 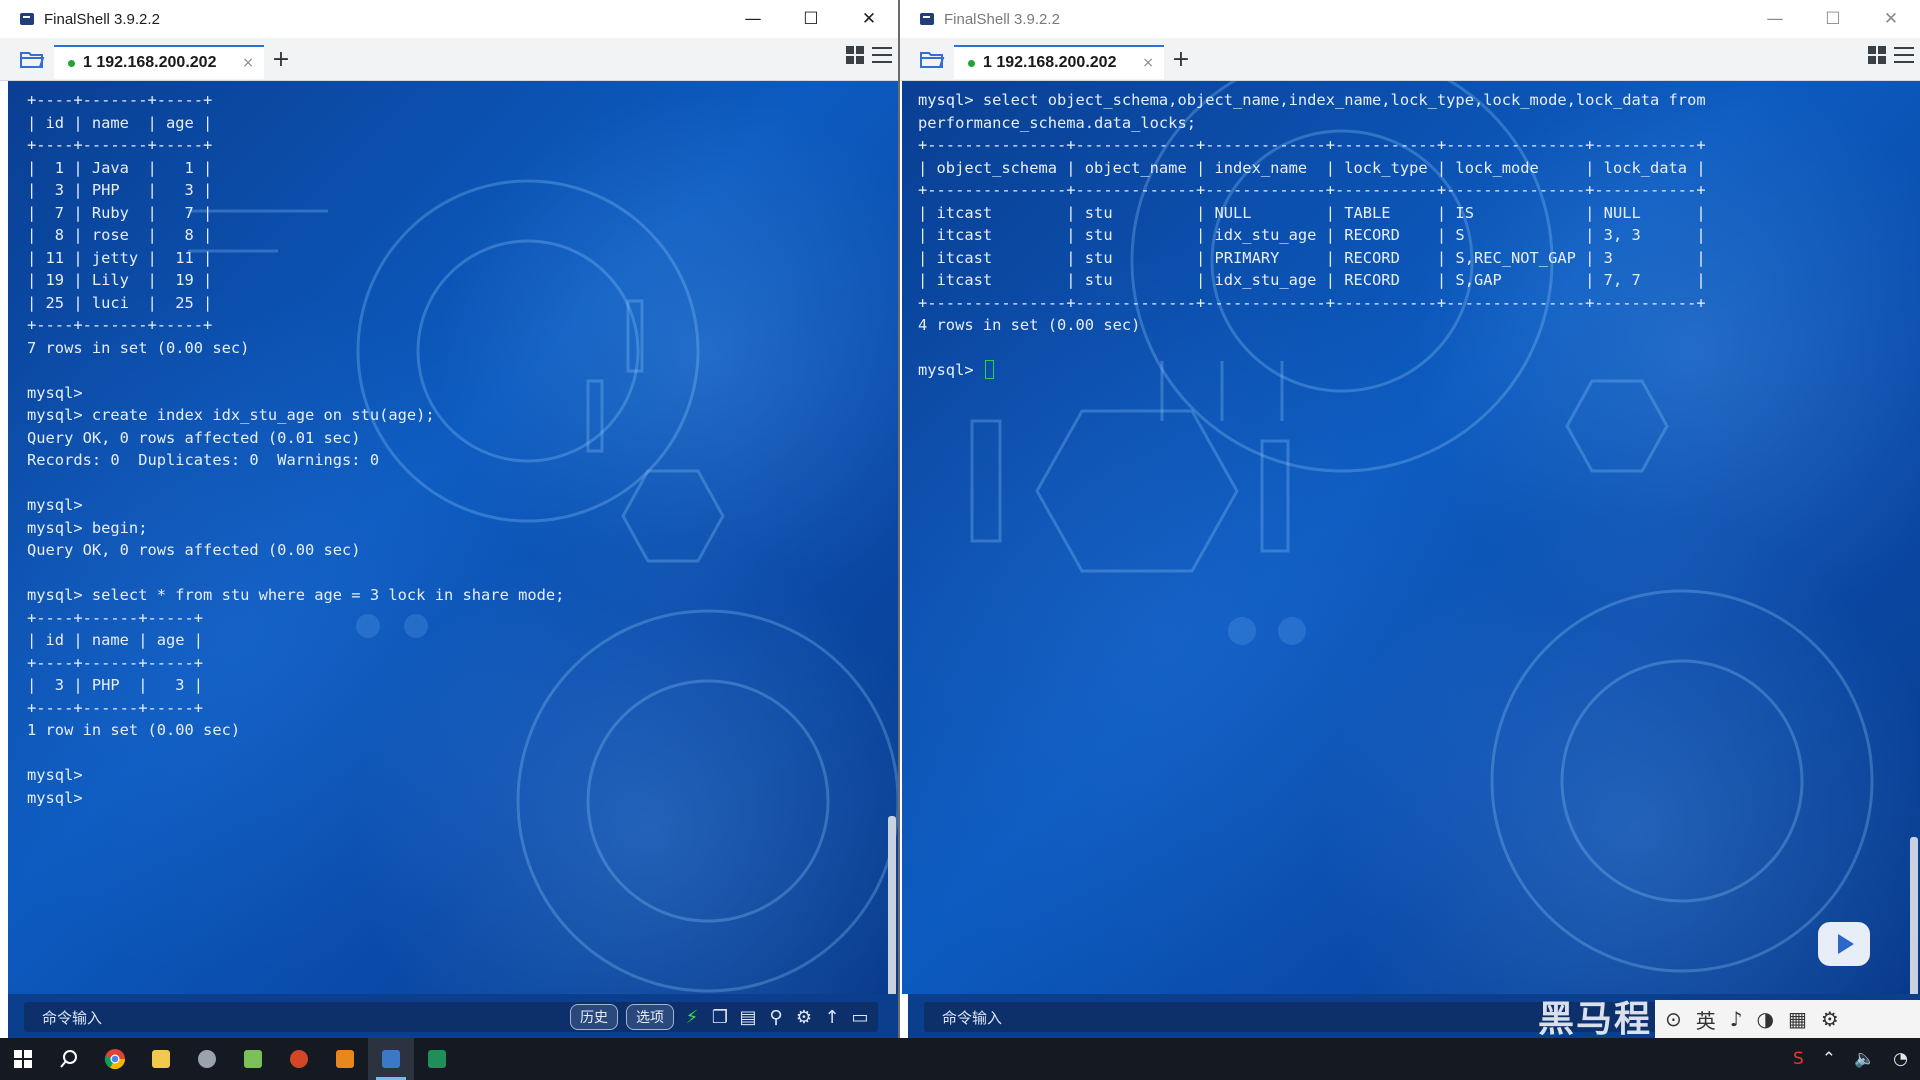 What do you see at coordinates (437, 1059) in the screenshot?
I see `taskbar-app-green` at bounding box center [437, 1059].